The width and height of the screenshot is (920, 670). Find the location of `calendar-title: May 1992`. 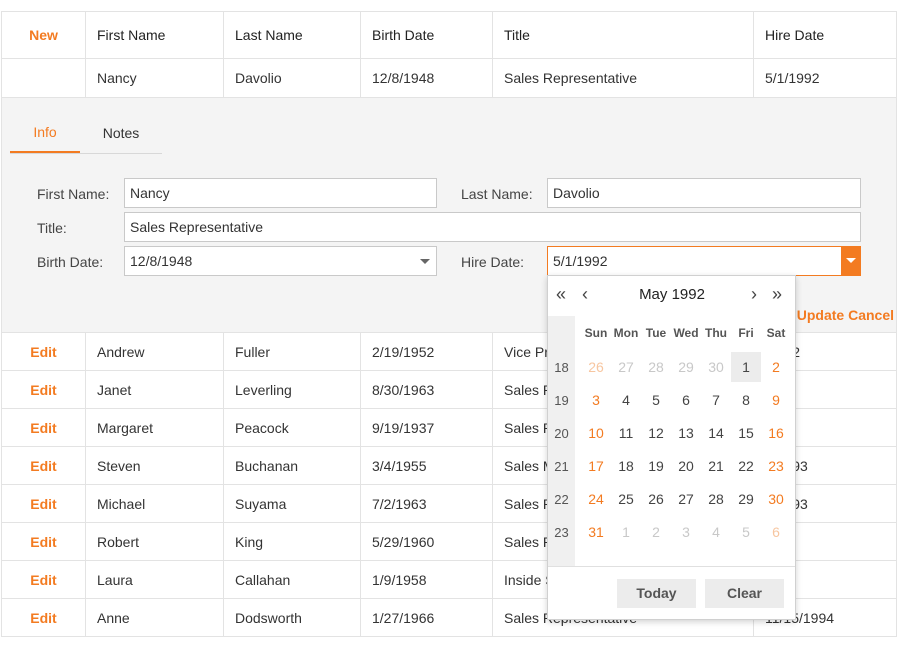

calendar-title: May 1992 is located at coordinates (672, 294).